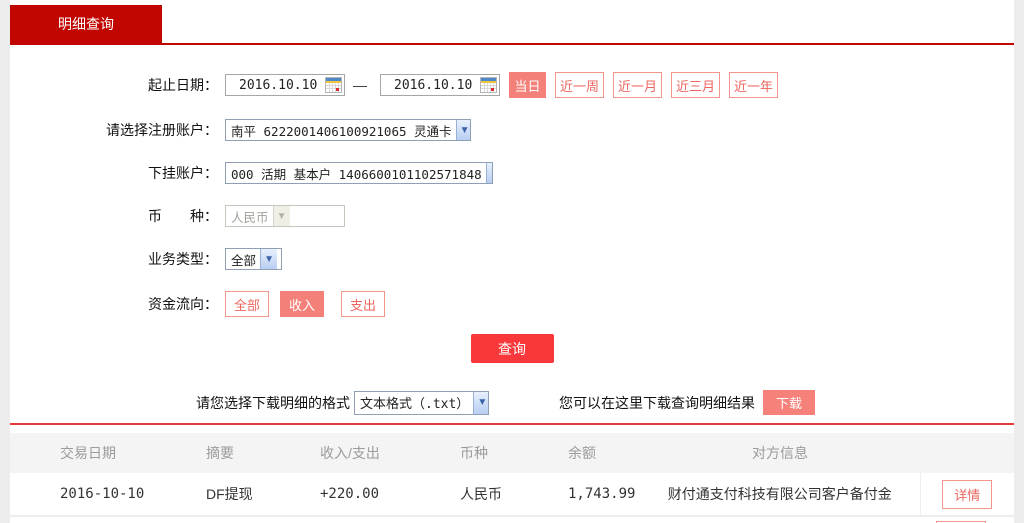 This screenshot has height=523, width=1024. What do you see at coordinates (527, 85) in the screenshot?
I see `range-today-button: 当日` at bounding box center [527, 85].